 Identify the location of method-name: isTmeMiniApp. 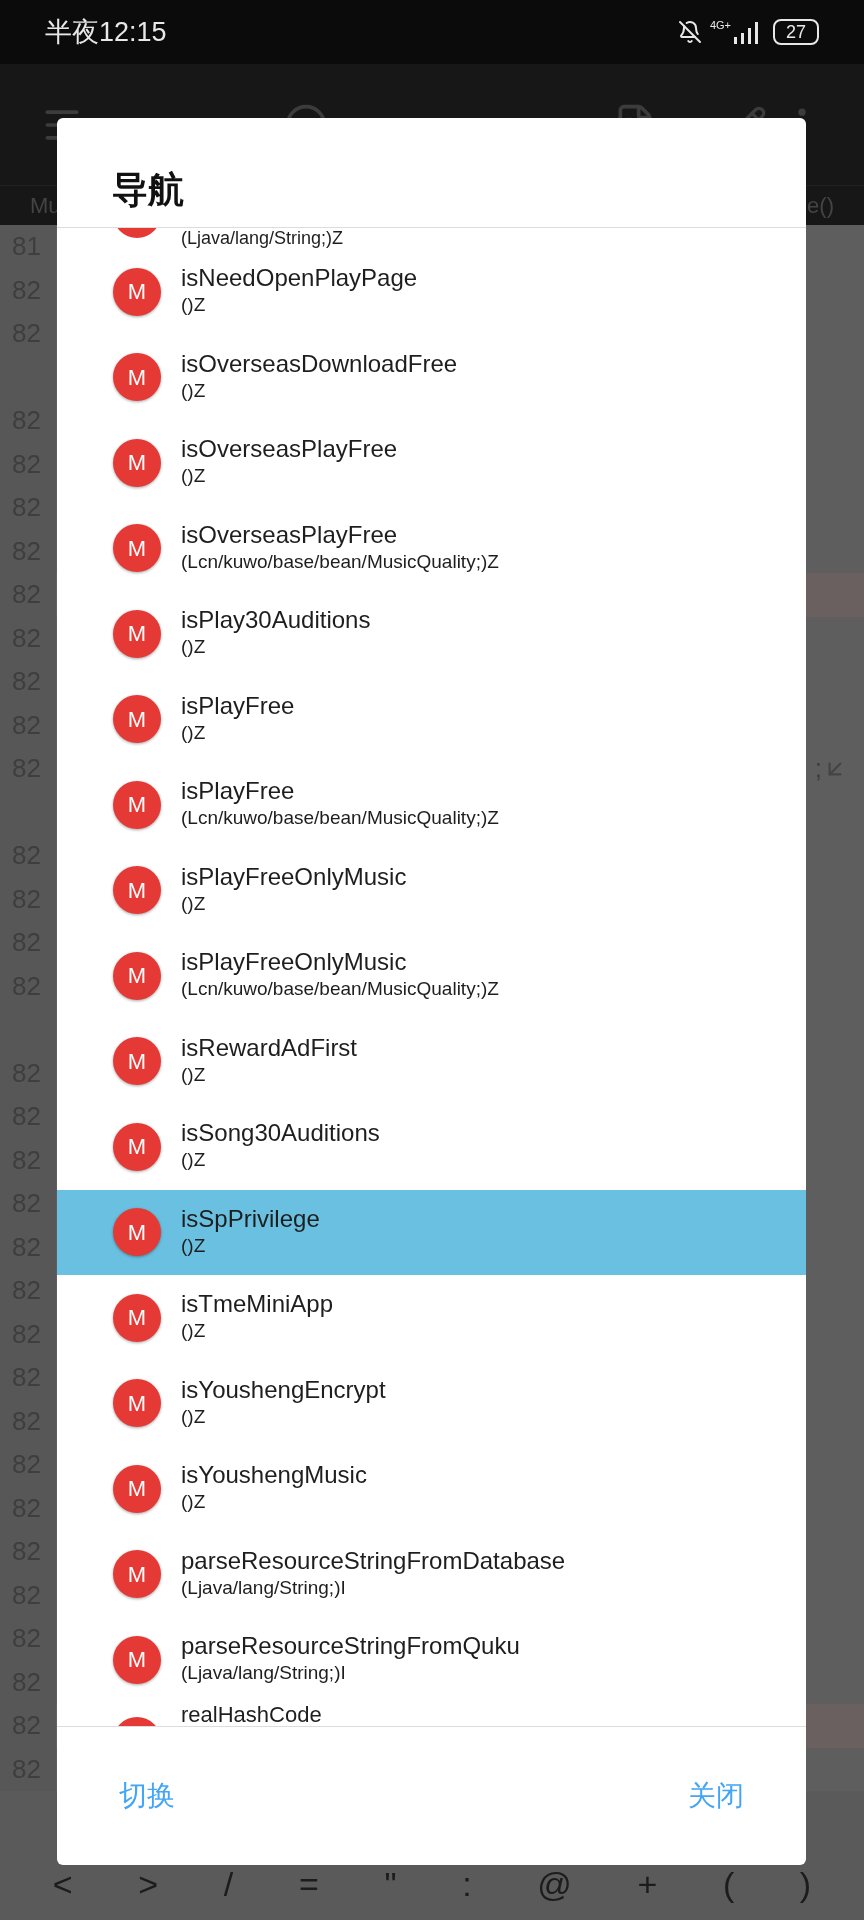
(257, 1304).